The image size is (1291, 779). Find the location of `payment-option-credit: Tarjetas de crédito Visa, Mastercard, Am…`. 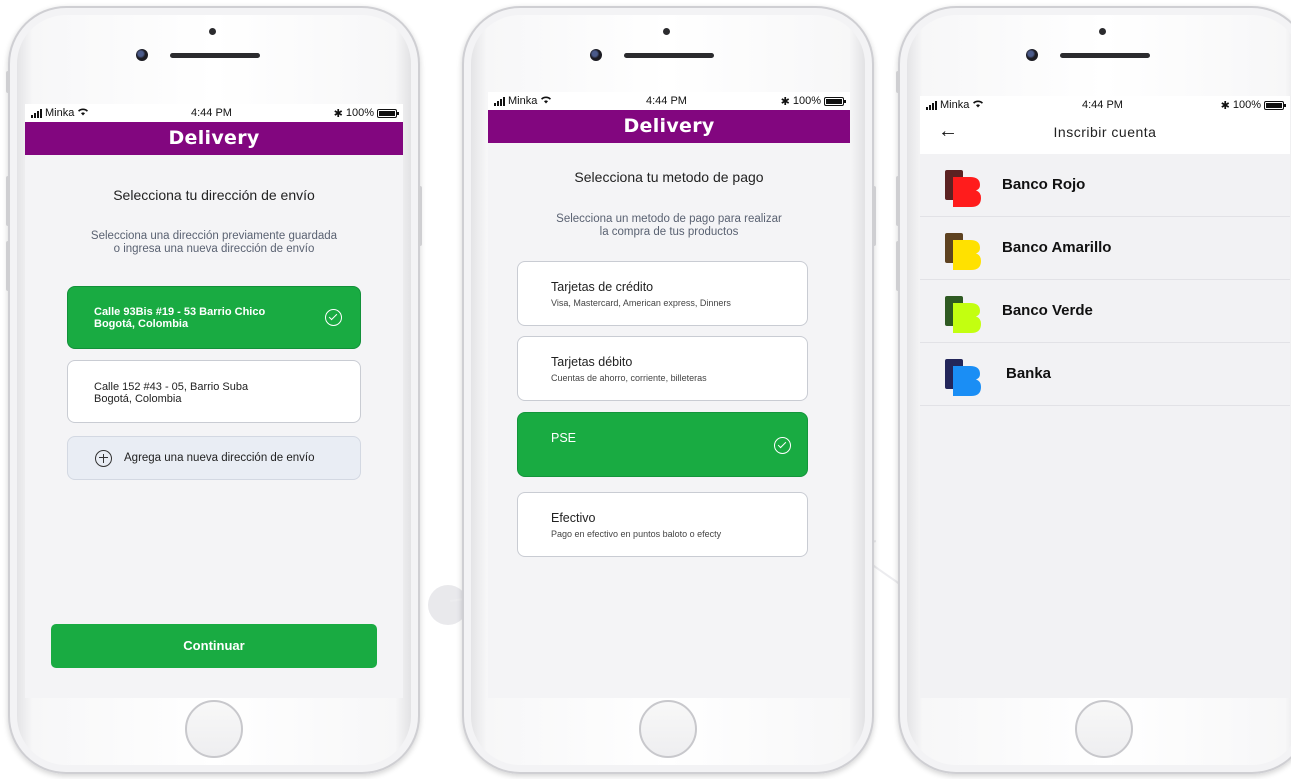

payment-option-credit: Tarjetas de crédito Visa, Mastercard, Am… is located at coordinates (662, 293).